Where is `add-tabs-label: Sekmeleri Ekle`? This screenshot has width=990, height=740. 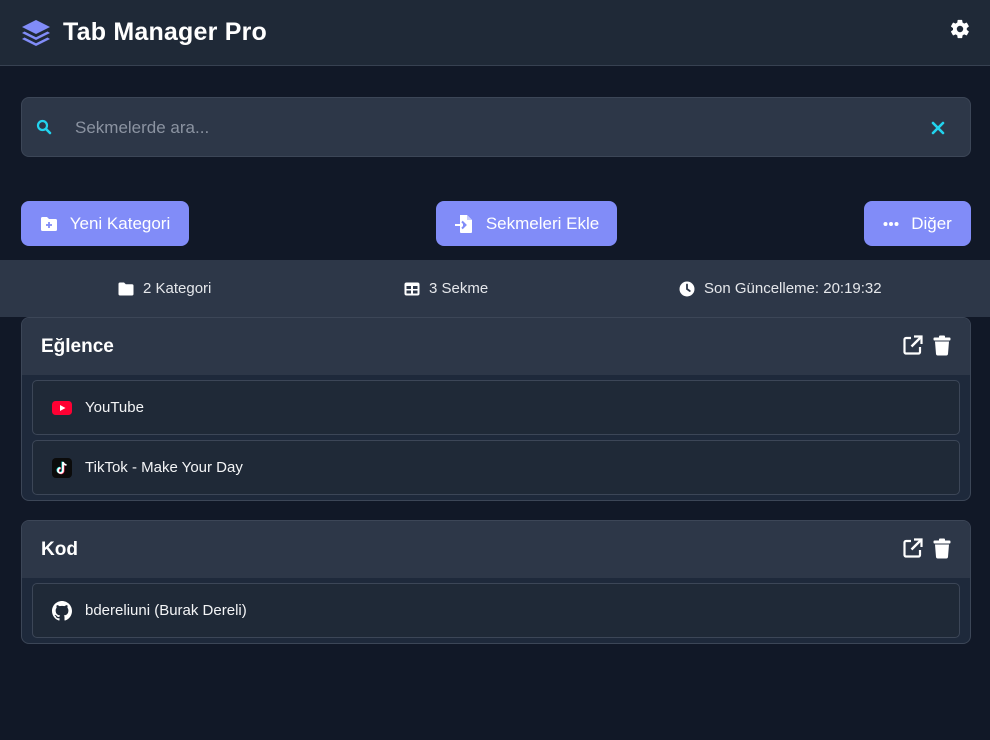
add-tabs-label: Sekmeleri Ekle is located at coordinates (542, 223).